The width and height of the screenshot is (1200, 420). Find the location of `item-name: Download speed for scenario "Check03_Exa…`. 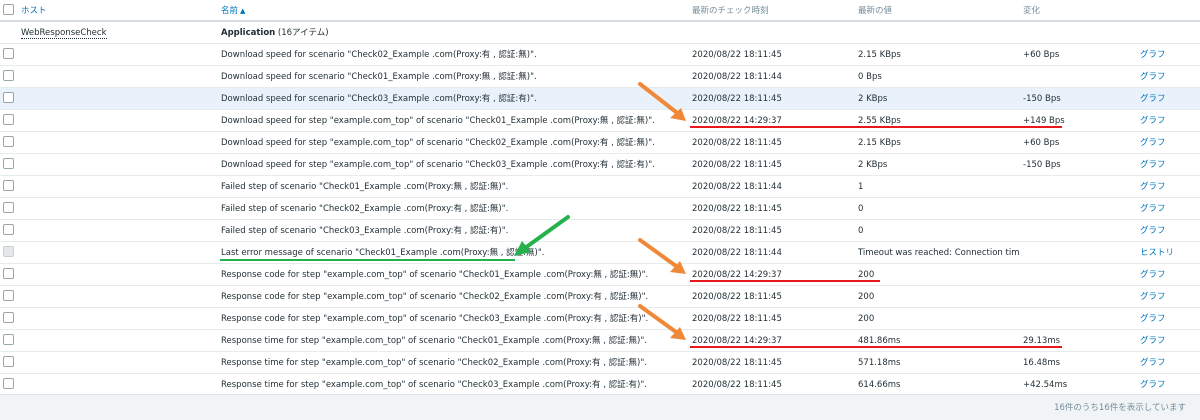

item-name: Download speed for scenario "Check03_Exa… is located at coordinates (379, 99).